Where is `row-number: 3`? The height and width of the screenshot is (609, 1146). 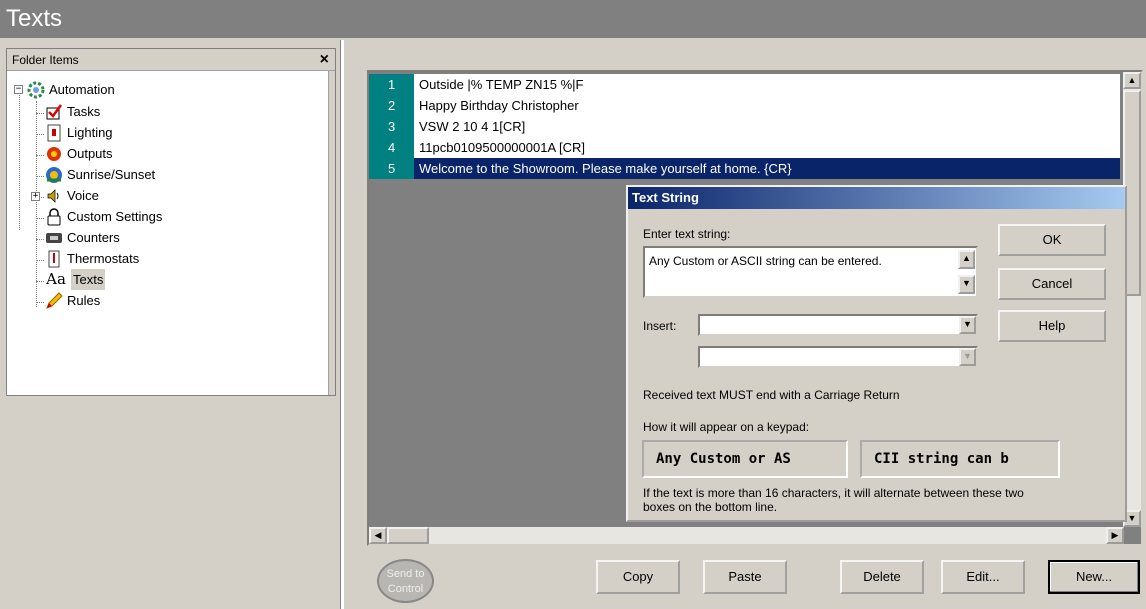
row-number: 3 is located at coordinates (391, 126).